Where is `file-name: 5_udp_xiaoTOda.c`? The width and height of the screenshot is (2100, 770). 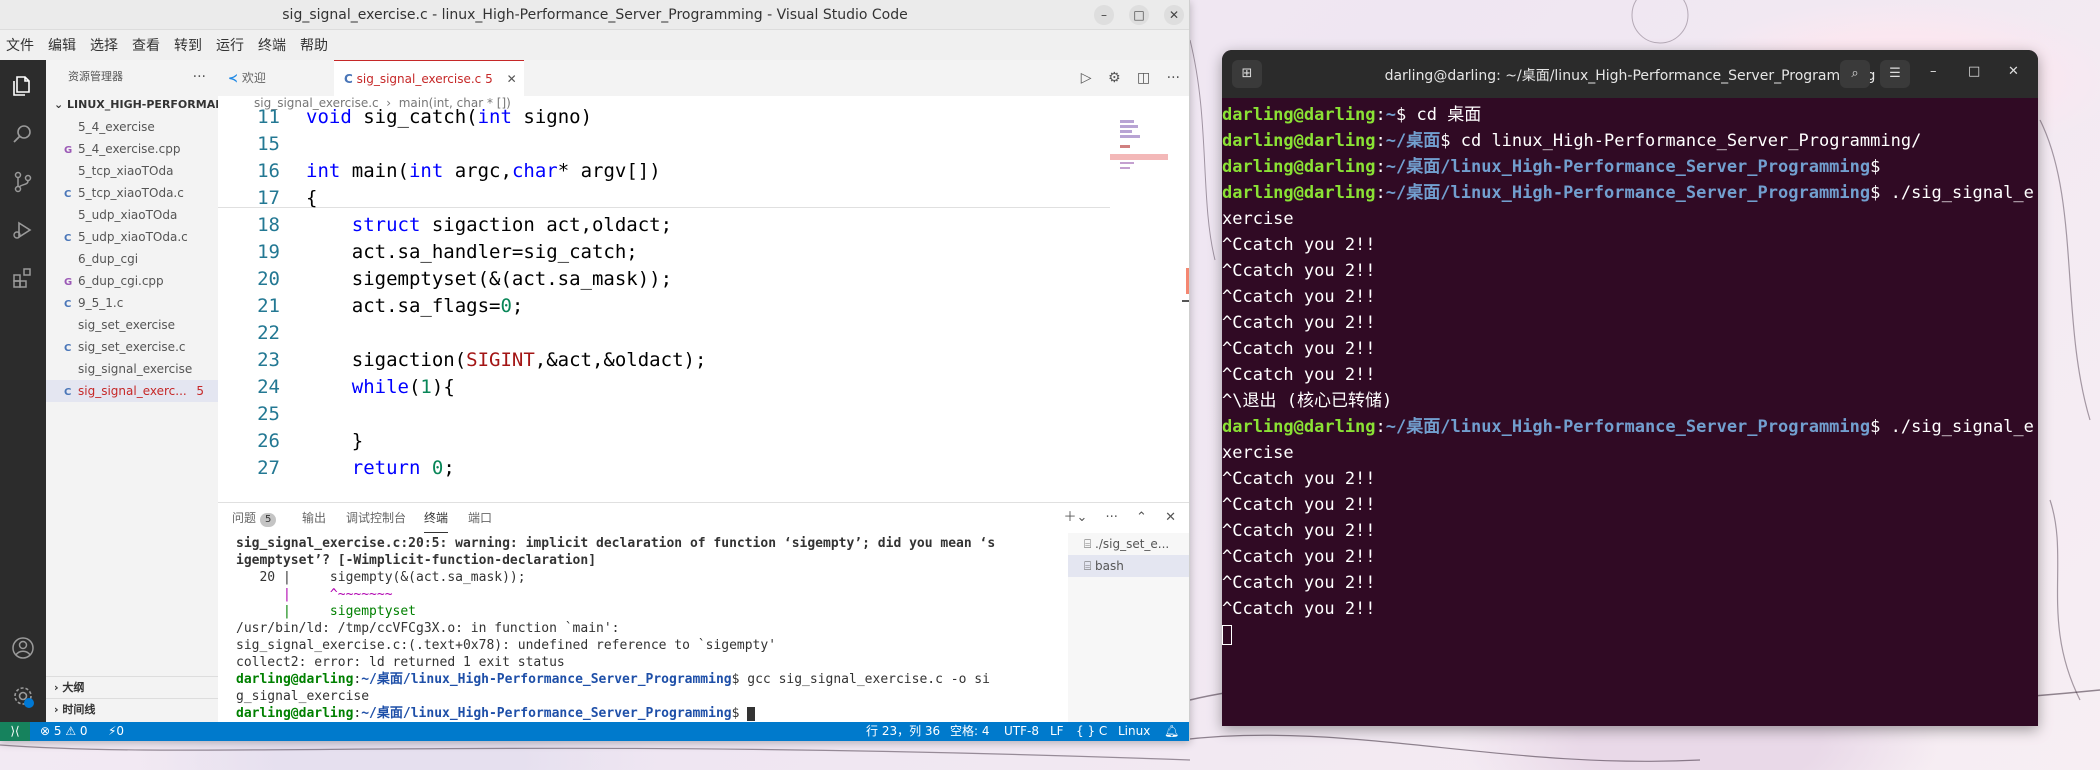
file-name: 5_udp_xiaoTOda.c is located at coordinates (133, 237).